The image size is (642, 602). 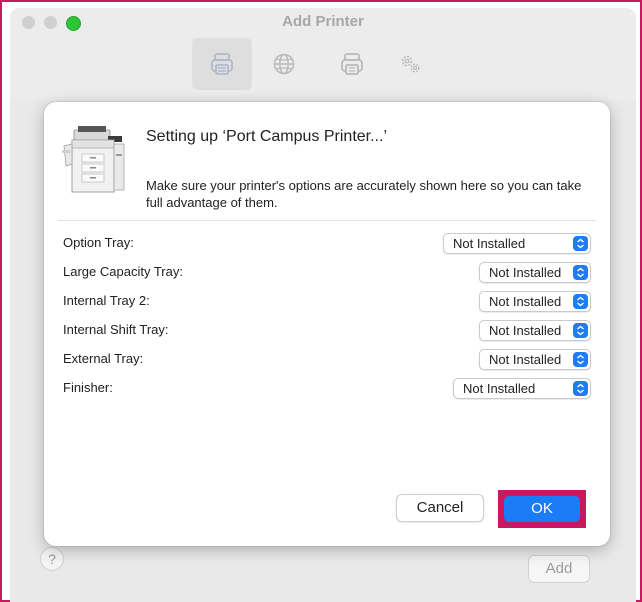 I want to click on sheet-title: Setting up ‘Port Campus Printer...’, so click(x=266, y=136).